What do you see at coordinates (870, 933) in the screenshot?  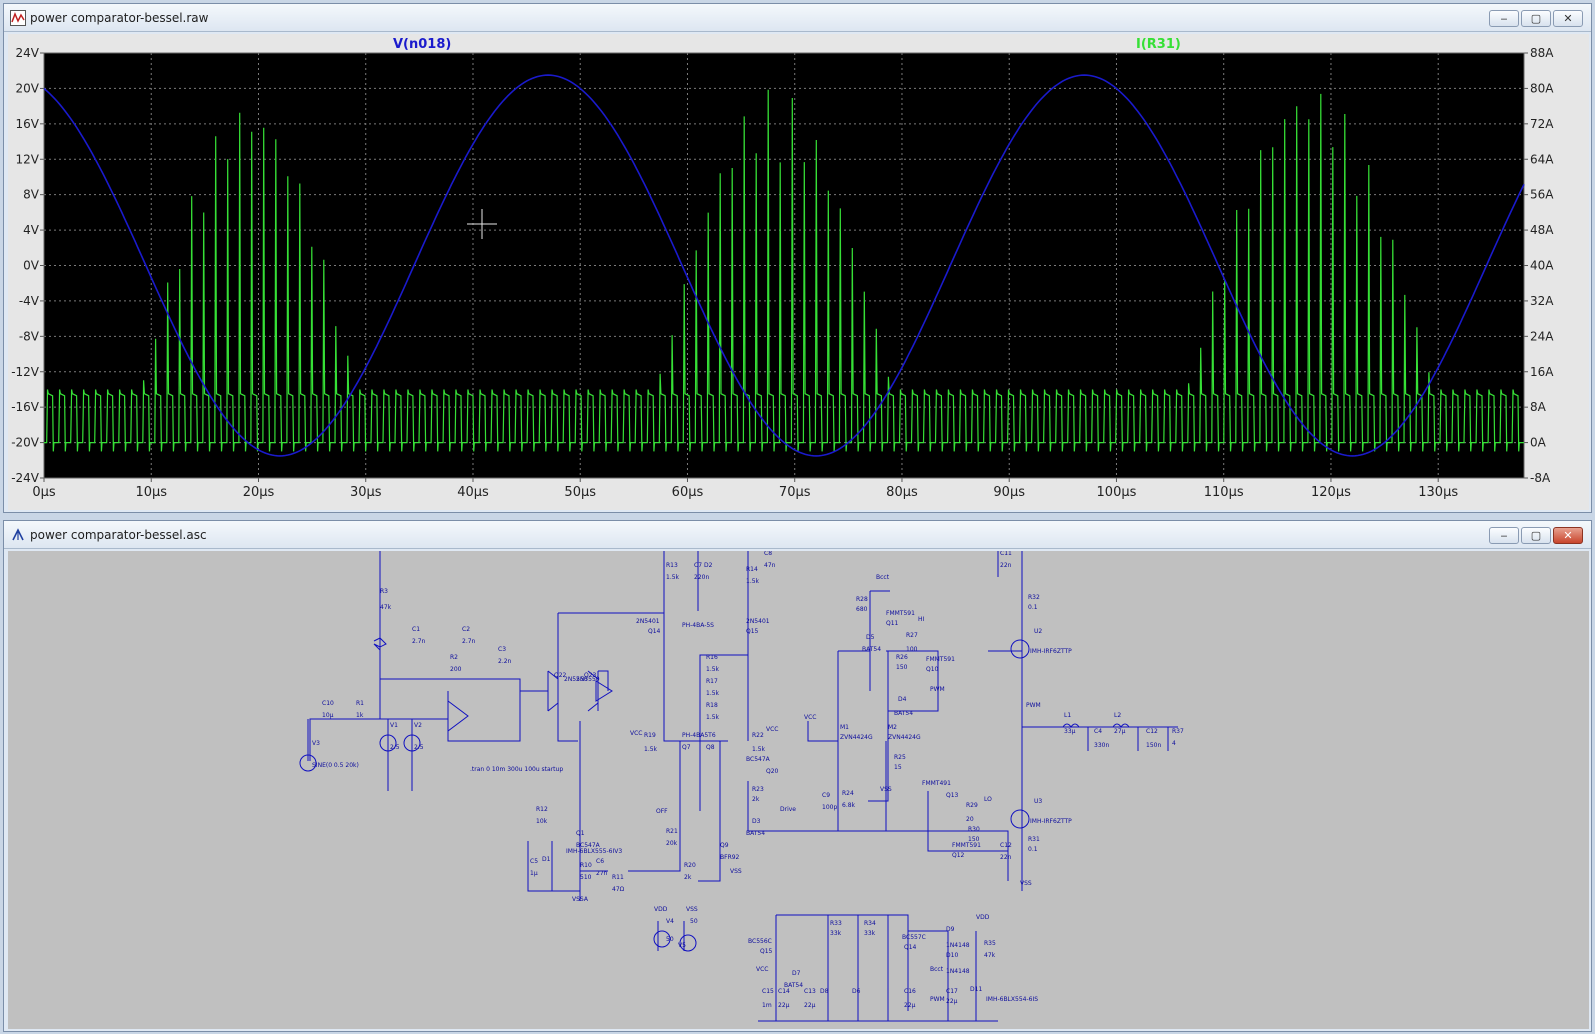 I see `schematic-label: 33k` at bounding box center [870, 933].